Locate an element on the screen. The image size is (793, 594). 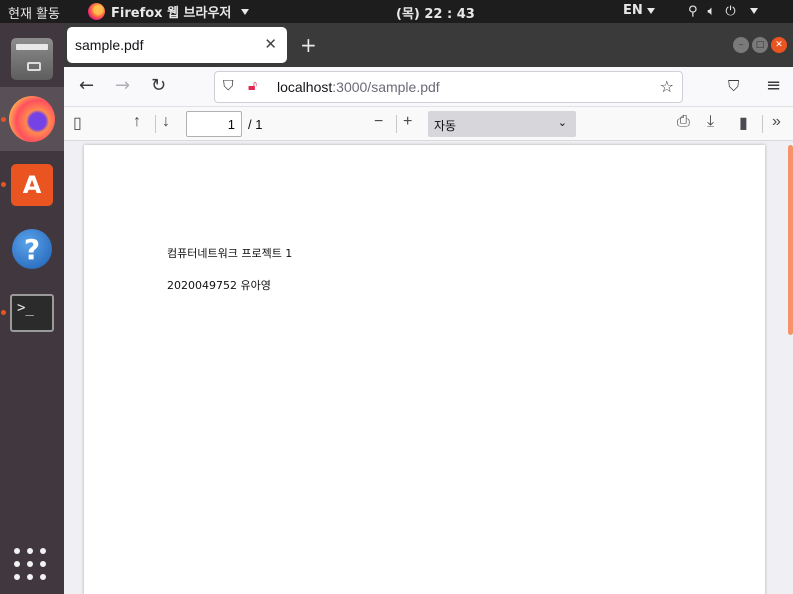
document-author: 2020049752 유아영 is located at coordinates (219, 285).